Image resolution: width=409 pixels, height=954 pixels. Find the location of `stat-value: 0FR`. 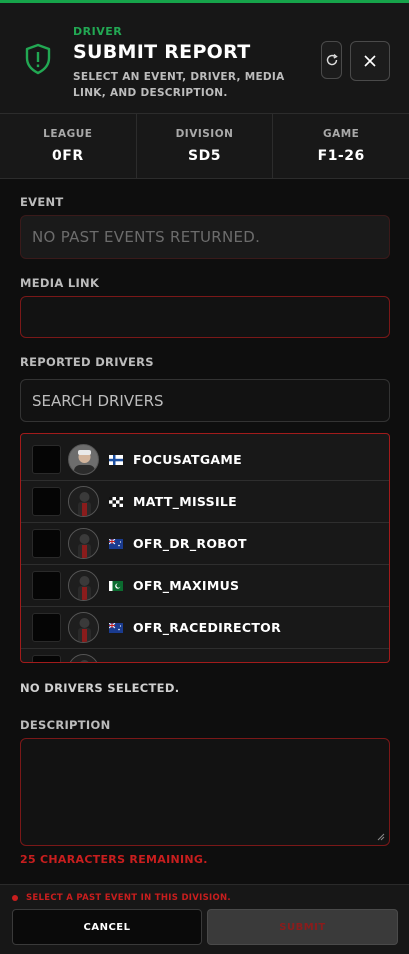

stat-value: 0FR is located at coordinates (68, 156).